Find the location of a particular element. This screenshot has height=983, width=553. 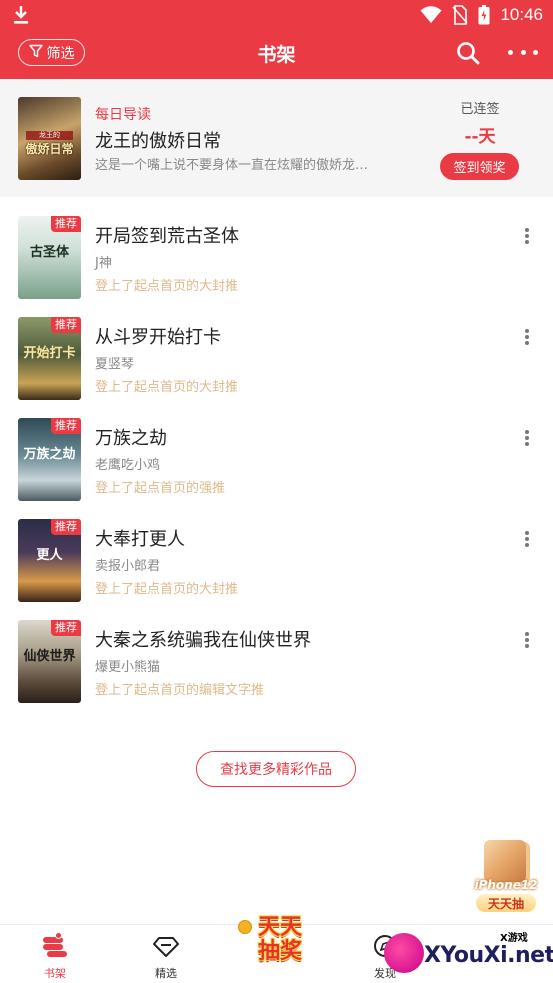

book-author: 老鹰吃小鸡 is located at coordinates (128, 465).